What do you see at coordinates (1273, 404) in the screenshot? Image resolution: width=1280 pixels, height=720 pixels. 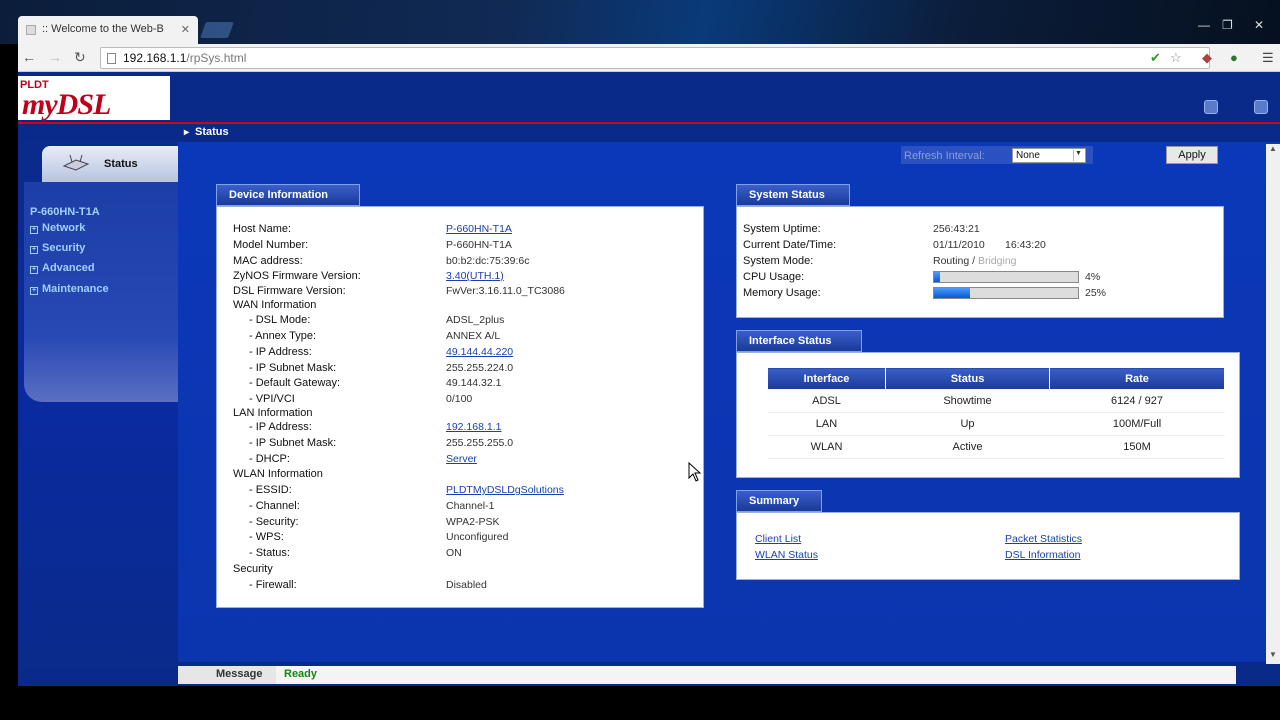 I see `page-scrollbar: ▲ ▼` at bounding box center [1273, 404].